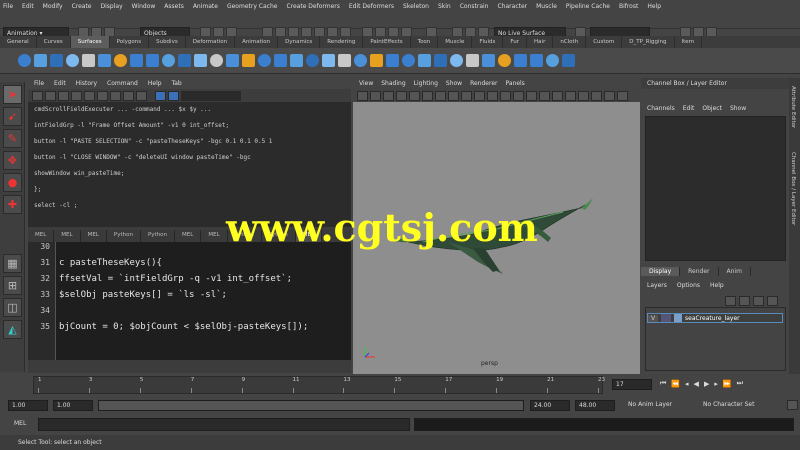  I want to click on shelf-tab-toon: Toon, so click(425, 42).